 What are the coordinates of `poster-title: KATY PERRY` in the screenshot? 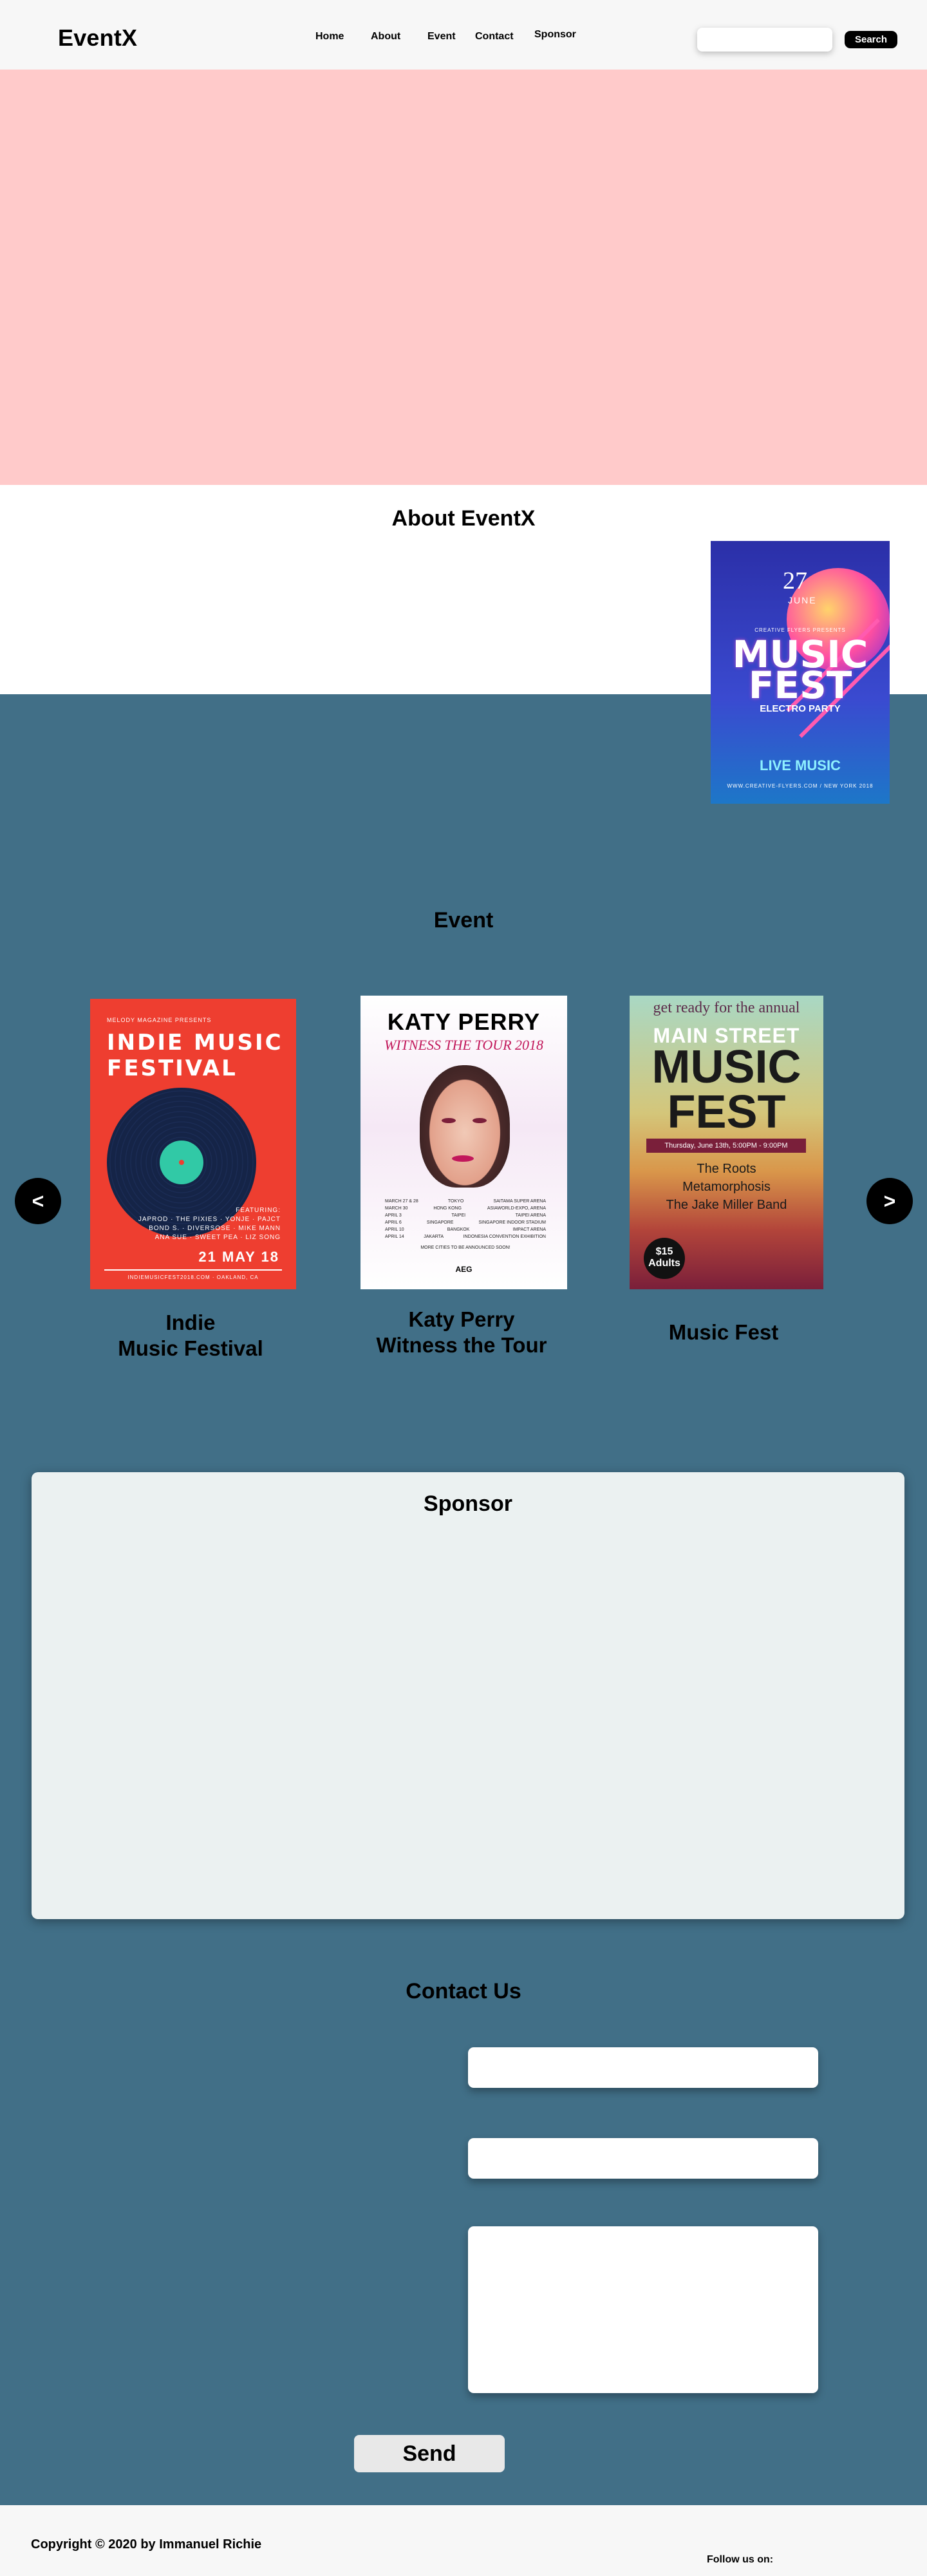 It's located at (464, 1022).